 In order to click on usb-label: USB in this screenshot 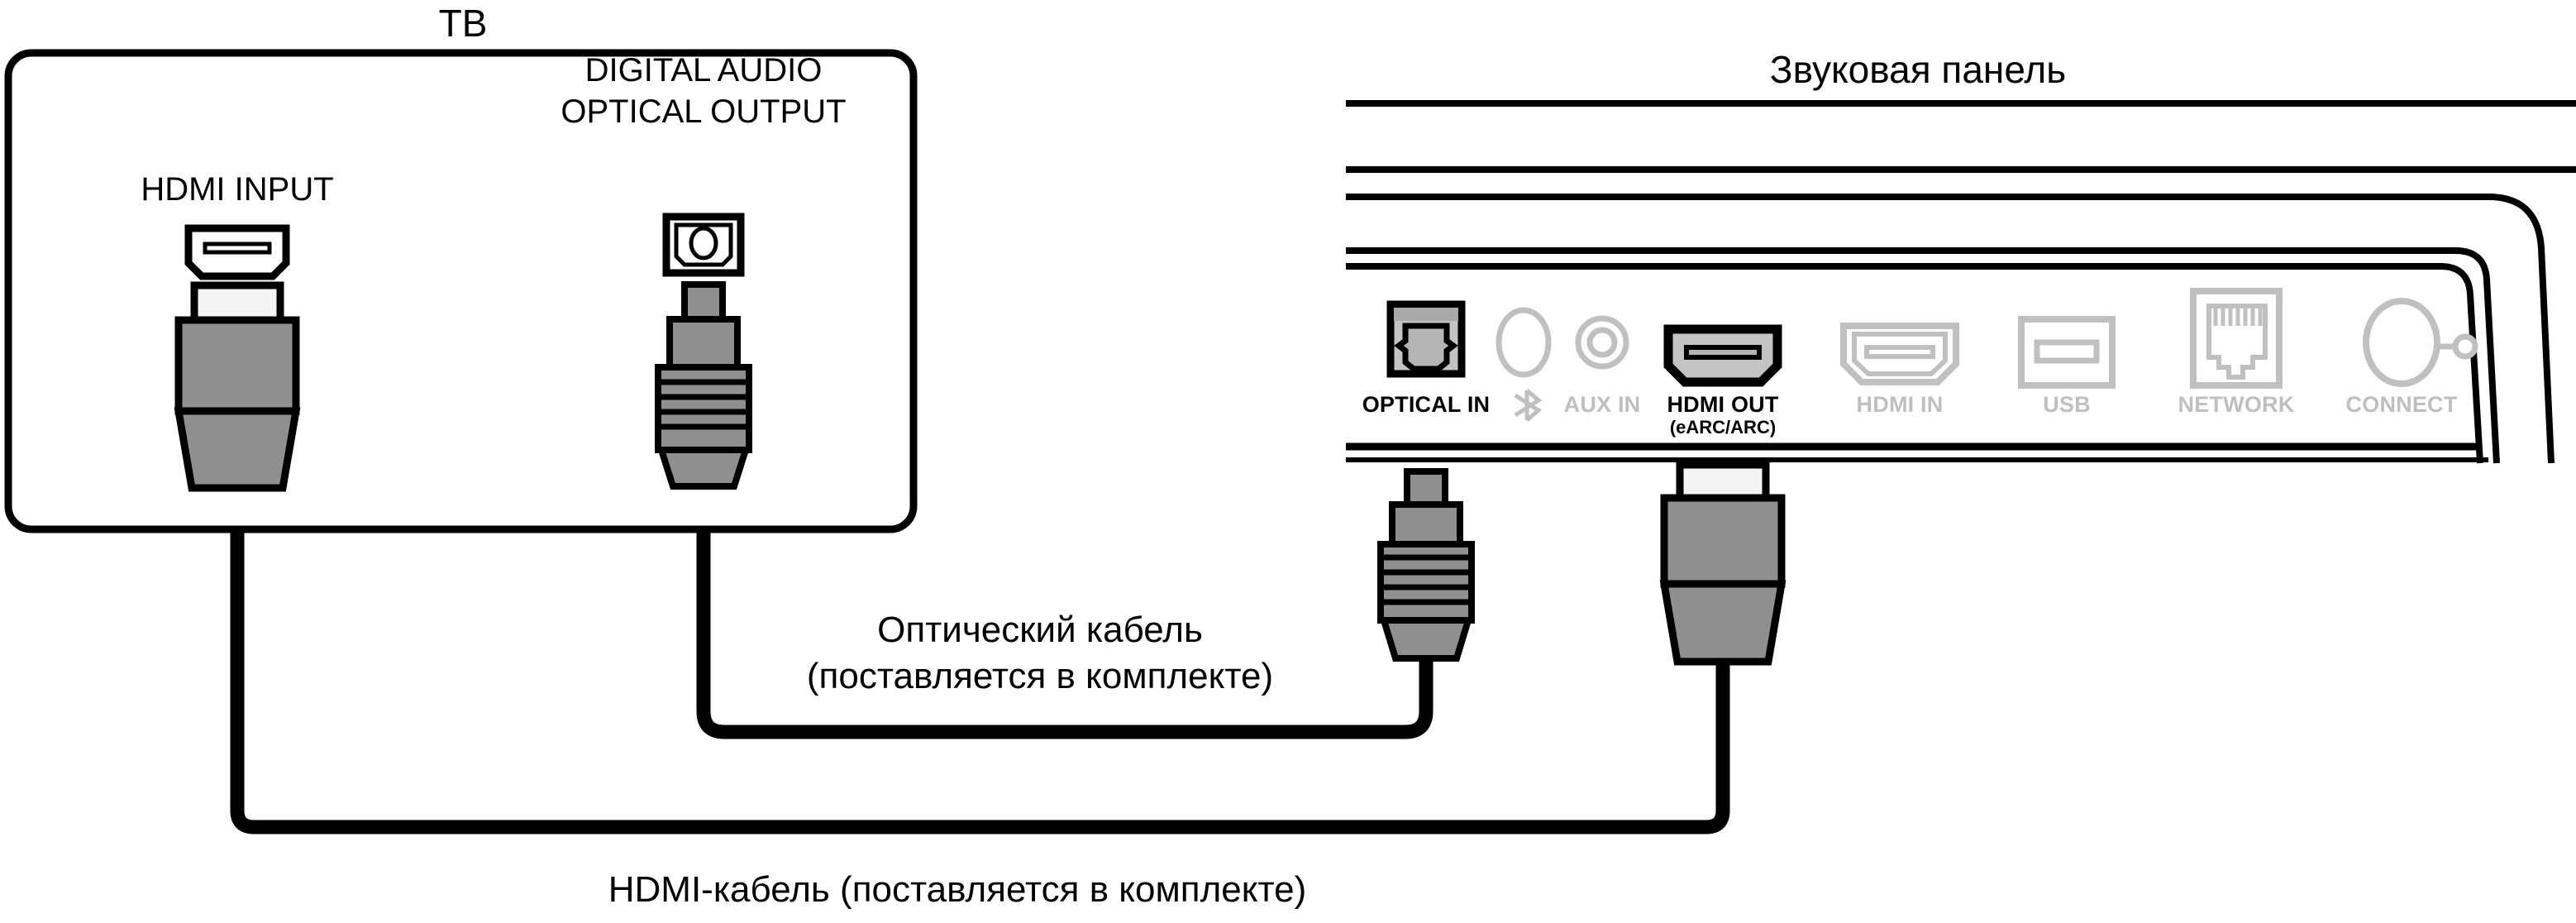, I will do `click(2067, 404)`.